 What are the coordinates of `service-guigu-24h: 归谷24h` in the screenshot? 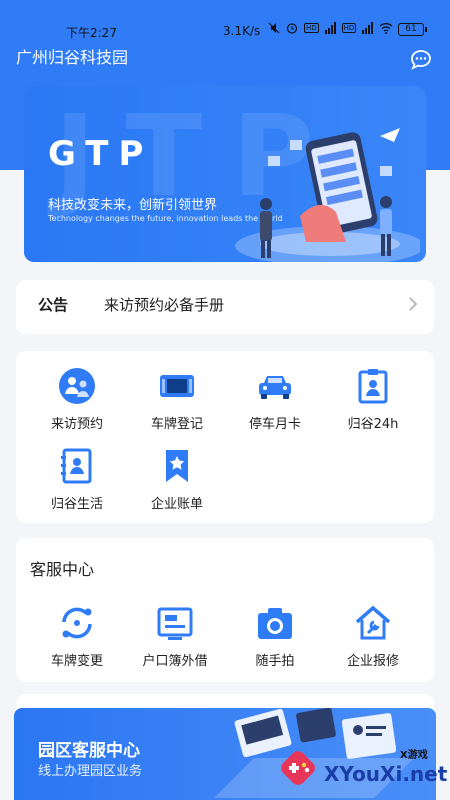 It's located at (373, 399).